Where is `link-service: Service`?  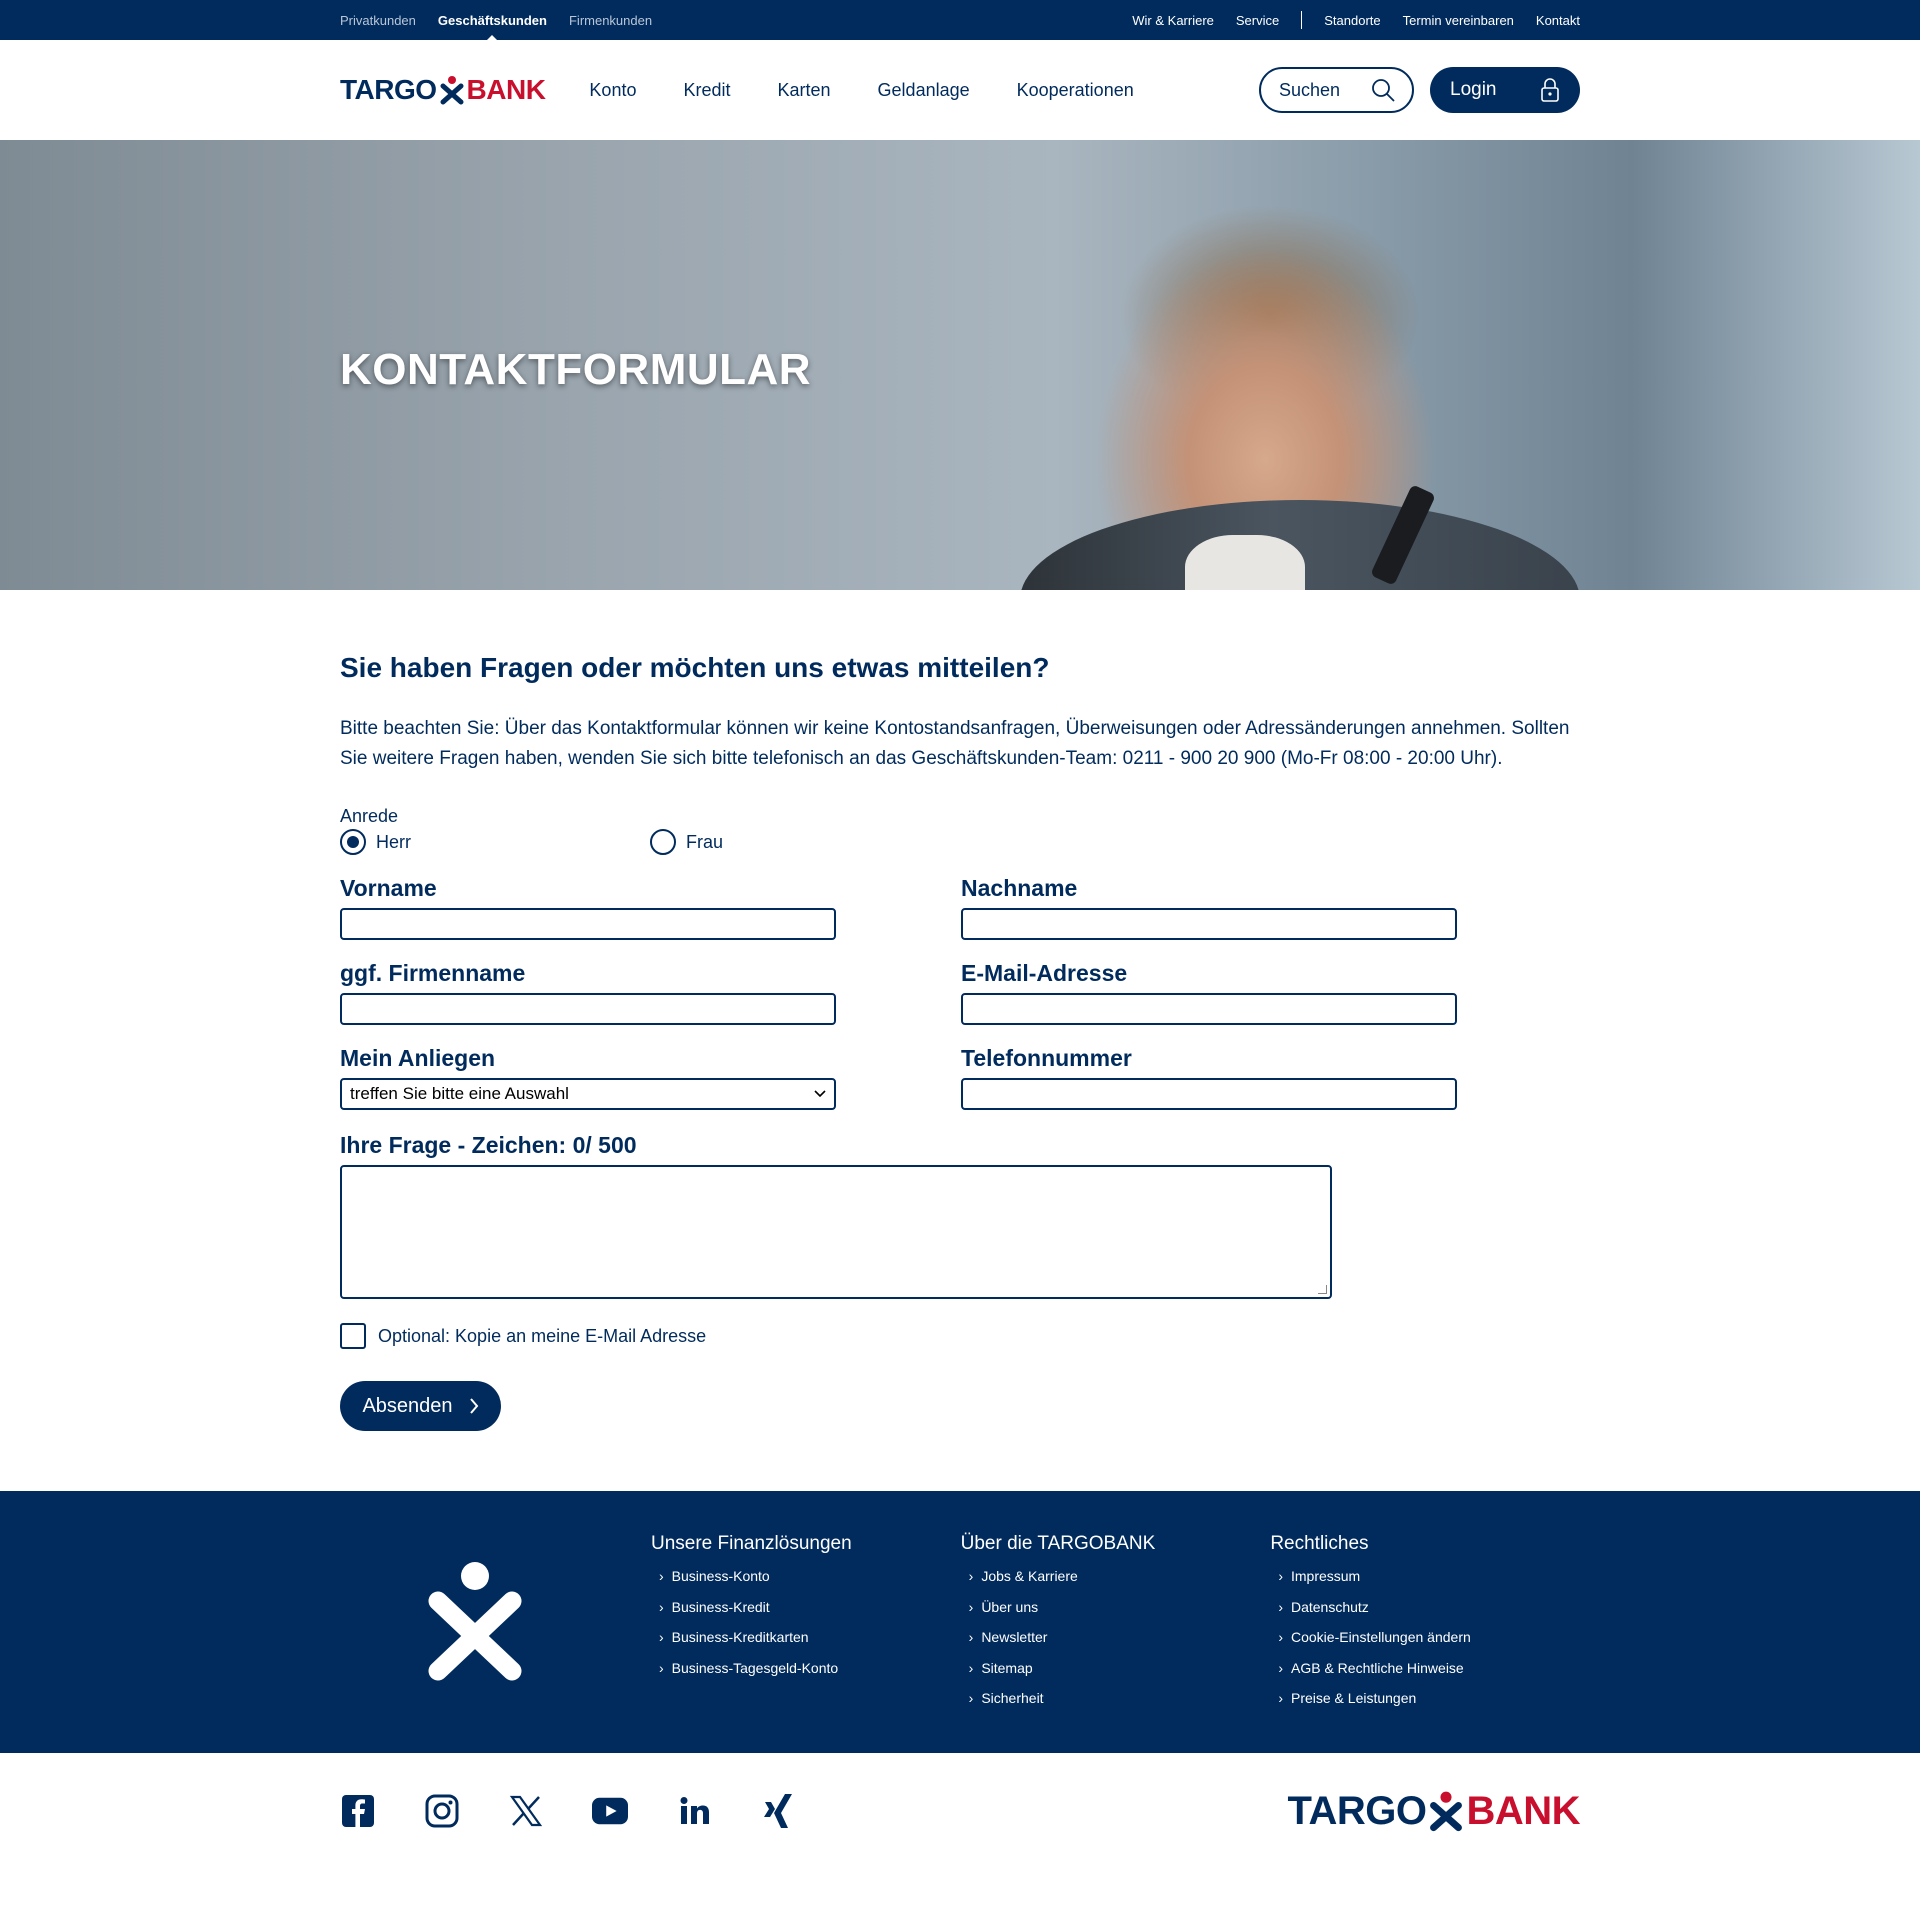 link-service: Service is located at coordinates (1257, 20).